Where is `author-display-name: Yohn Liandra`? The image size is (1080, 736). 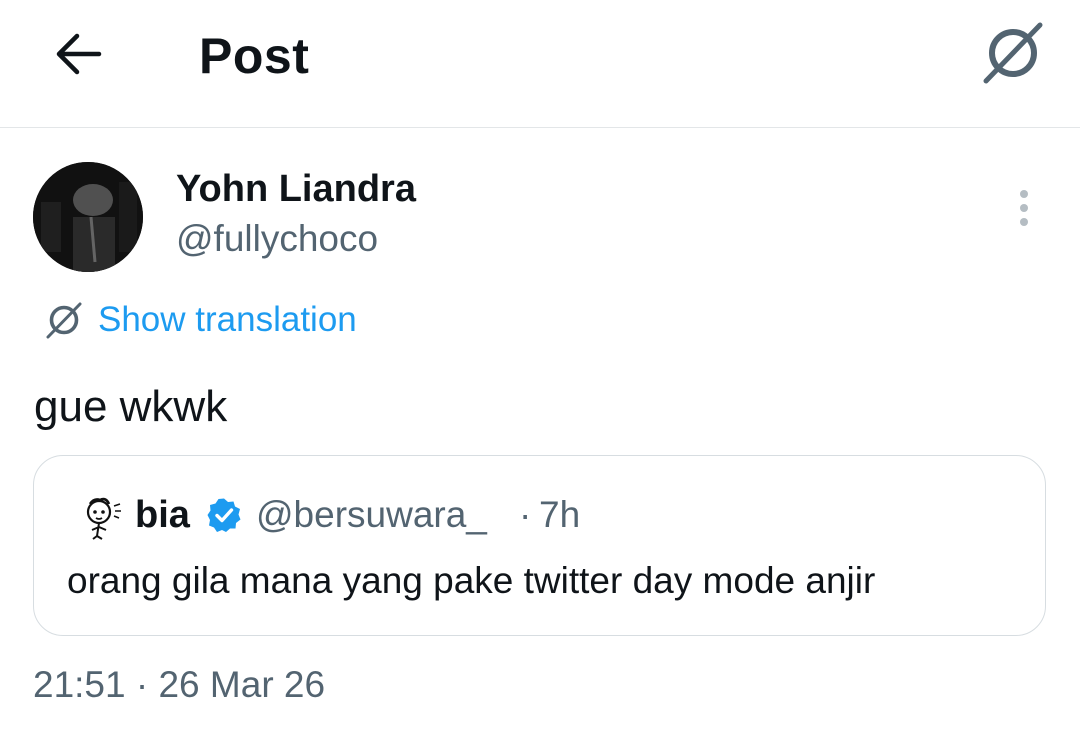 author-display-name: Yohn Liandra is located at coordinates (296, 189).